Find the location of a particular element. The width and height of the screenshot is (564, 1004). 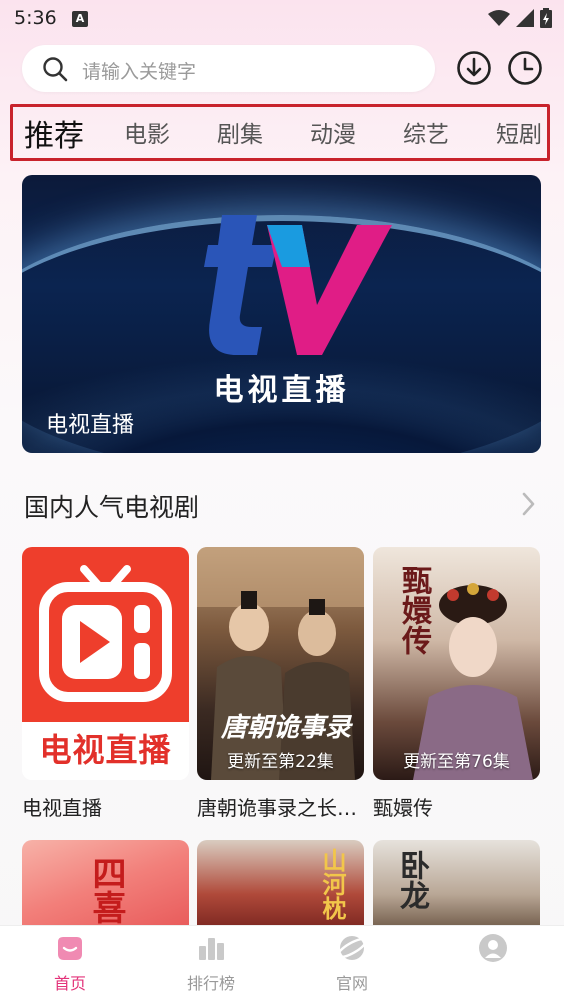

poster-title: 唐朝诡事录 is located at coordinates (286, 728).